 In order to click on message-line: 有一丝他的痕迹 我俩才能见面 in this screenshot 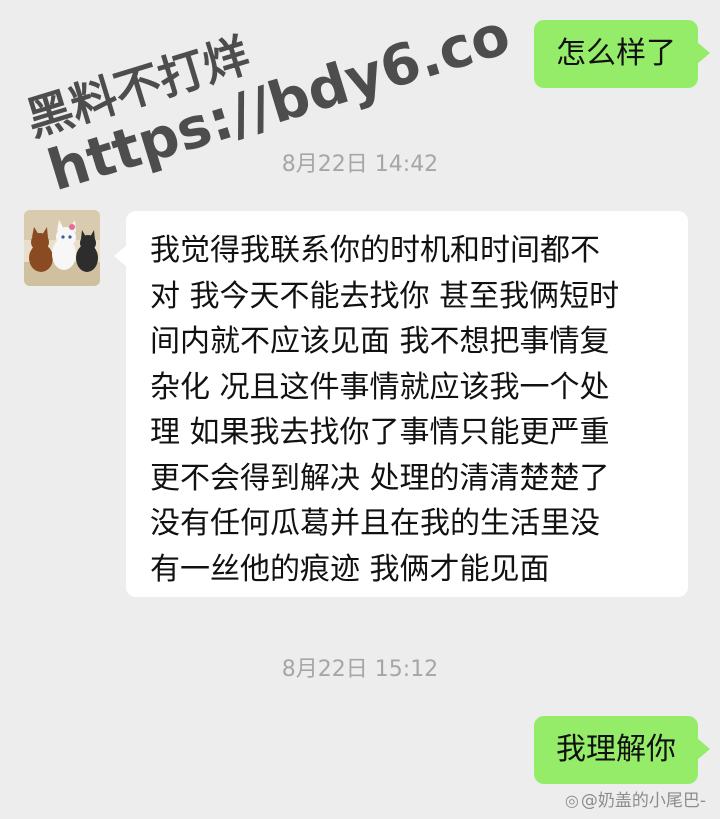, I will do `click(350, 569)`.